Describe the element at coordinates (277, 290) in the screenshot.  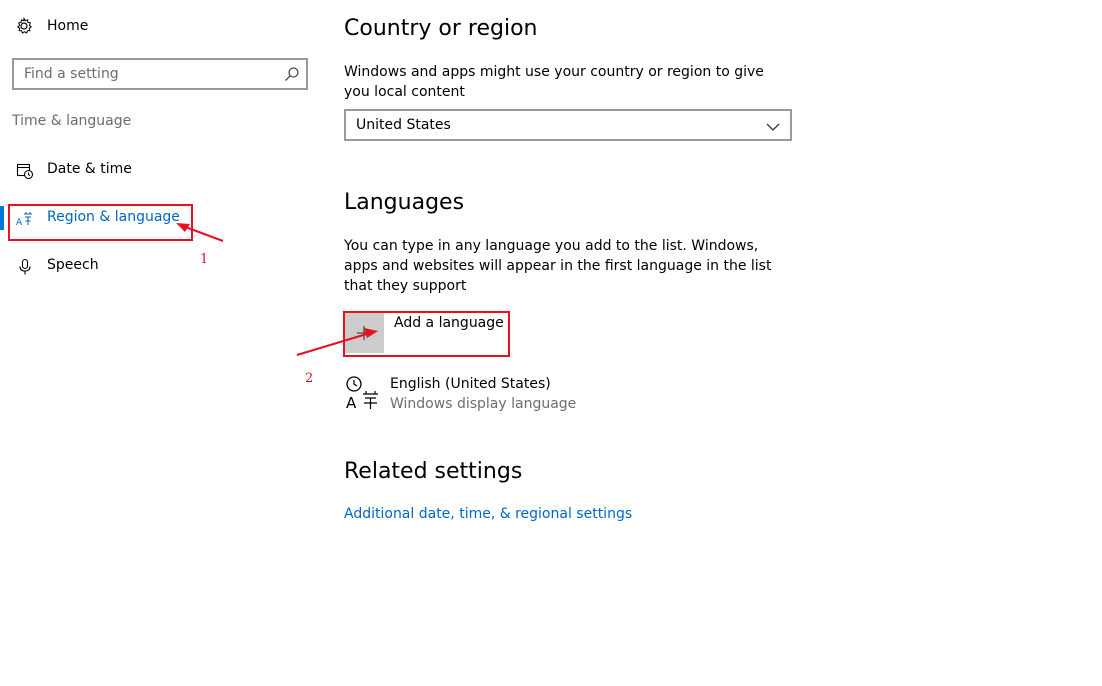
I see `annotation-arrows` at that location.